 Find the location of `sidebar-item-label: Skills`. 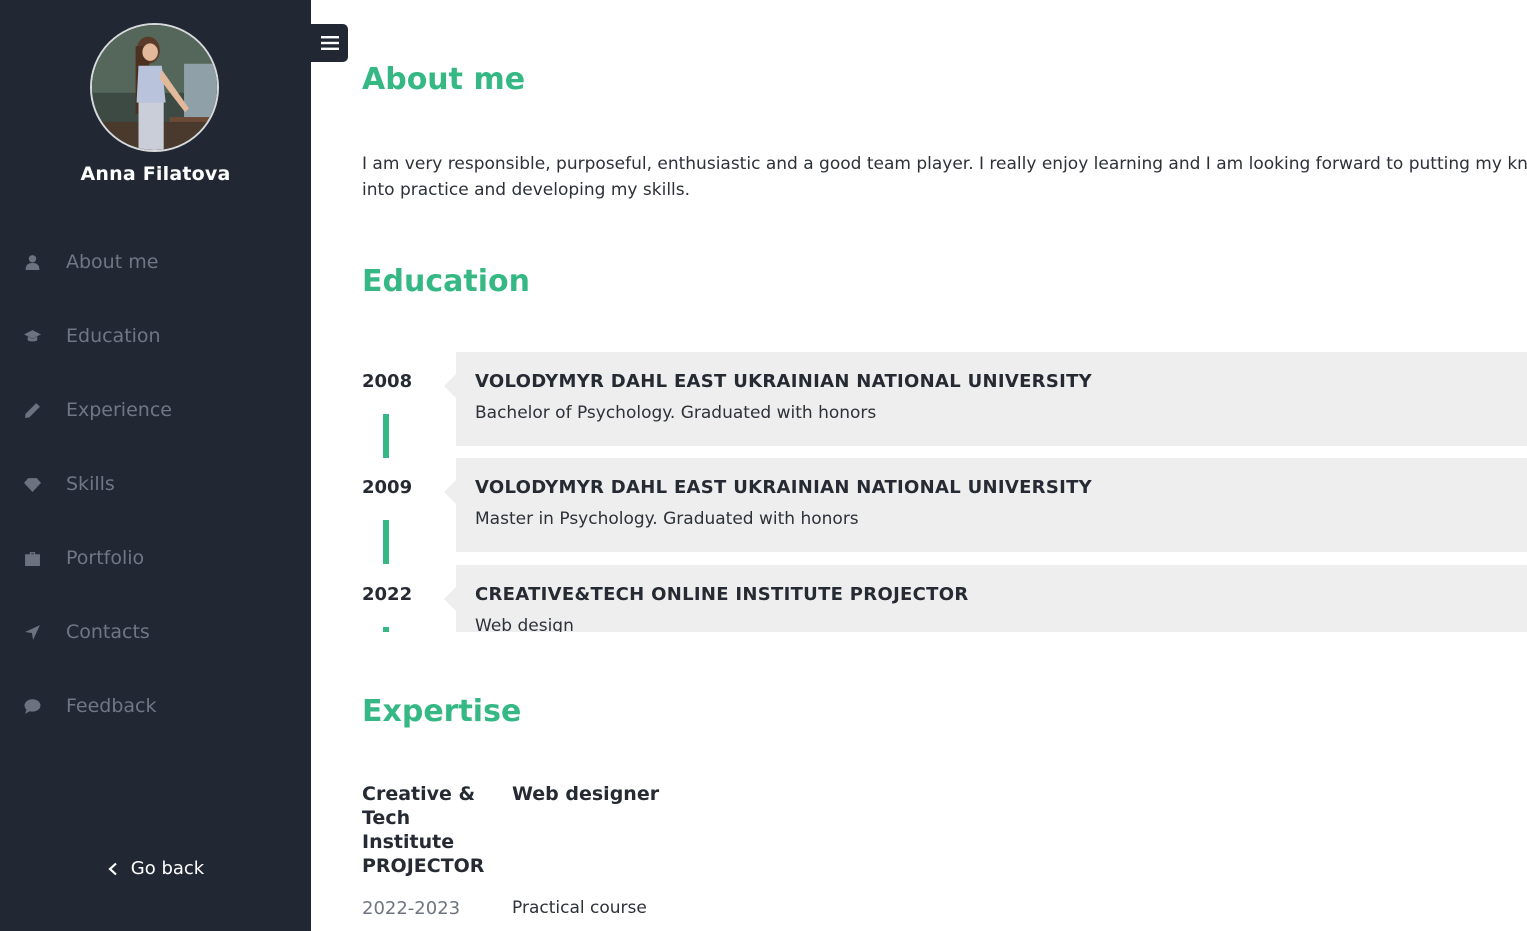

sidebar-item-label: Skills is located at coordinates (90, 484).